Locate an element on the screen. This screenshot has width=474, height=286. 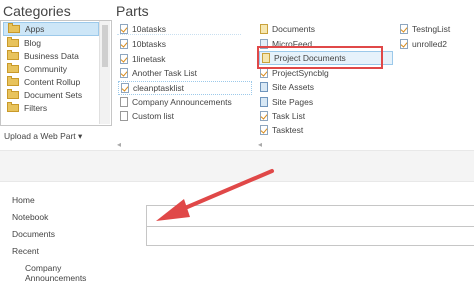
part-item: Task List is located at coordinates (281, 116).